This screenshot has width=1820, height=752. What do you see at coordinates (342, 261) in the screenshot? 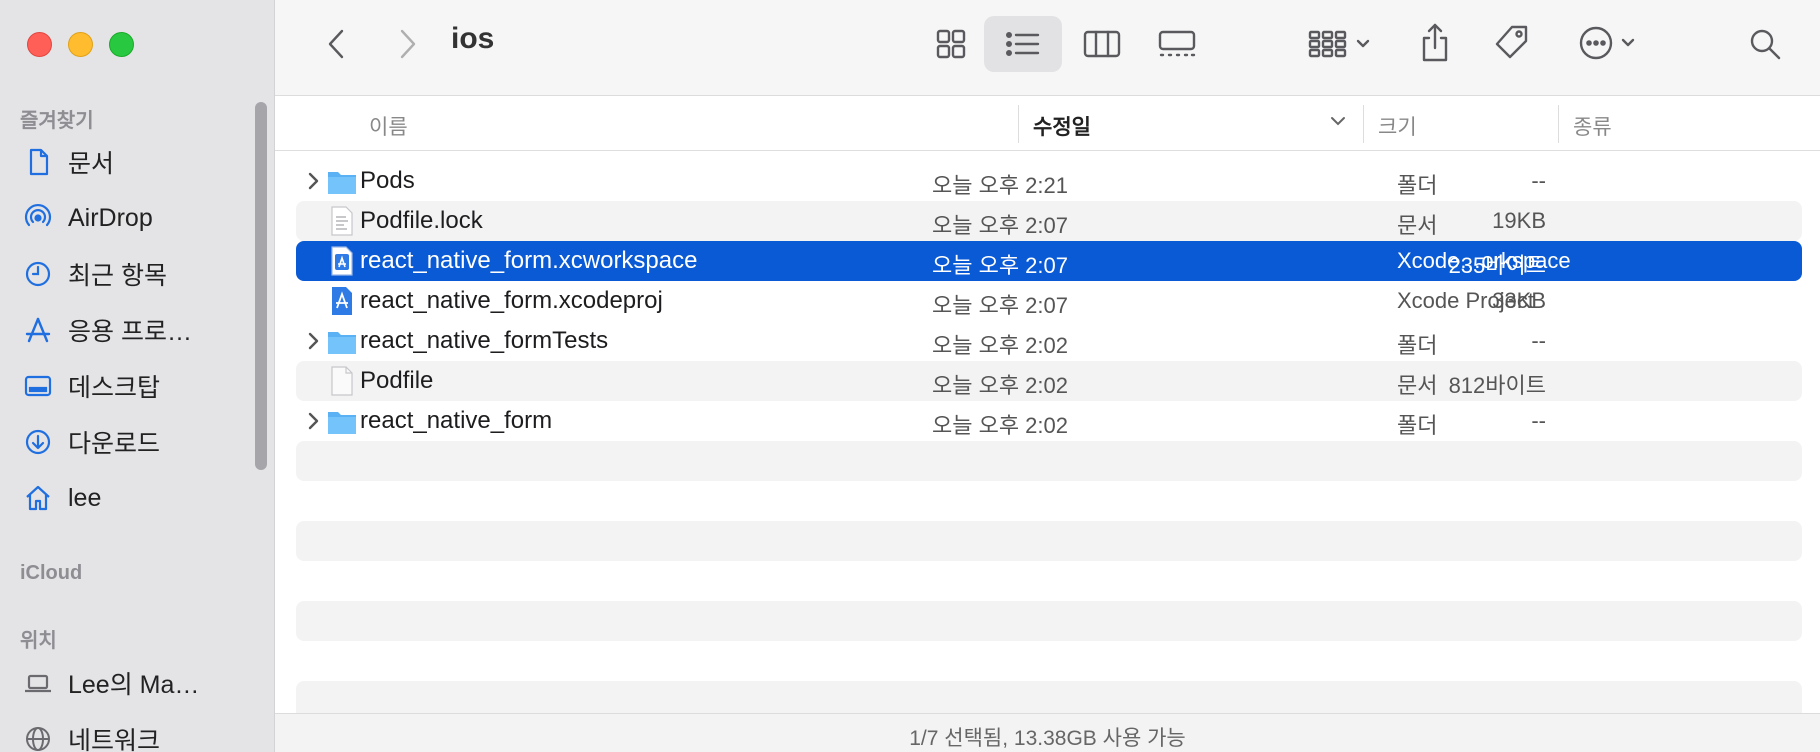
I see `xcode-workspace-icon` at bounding box center [342, 261].